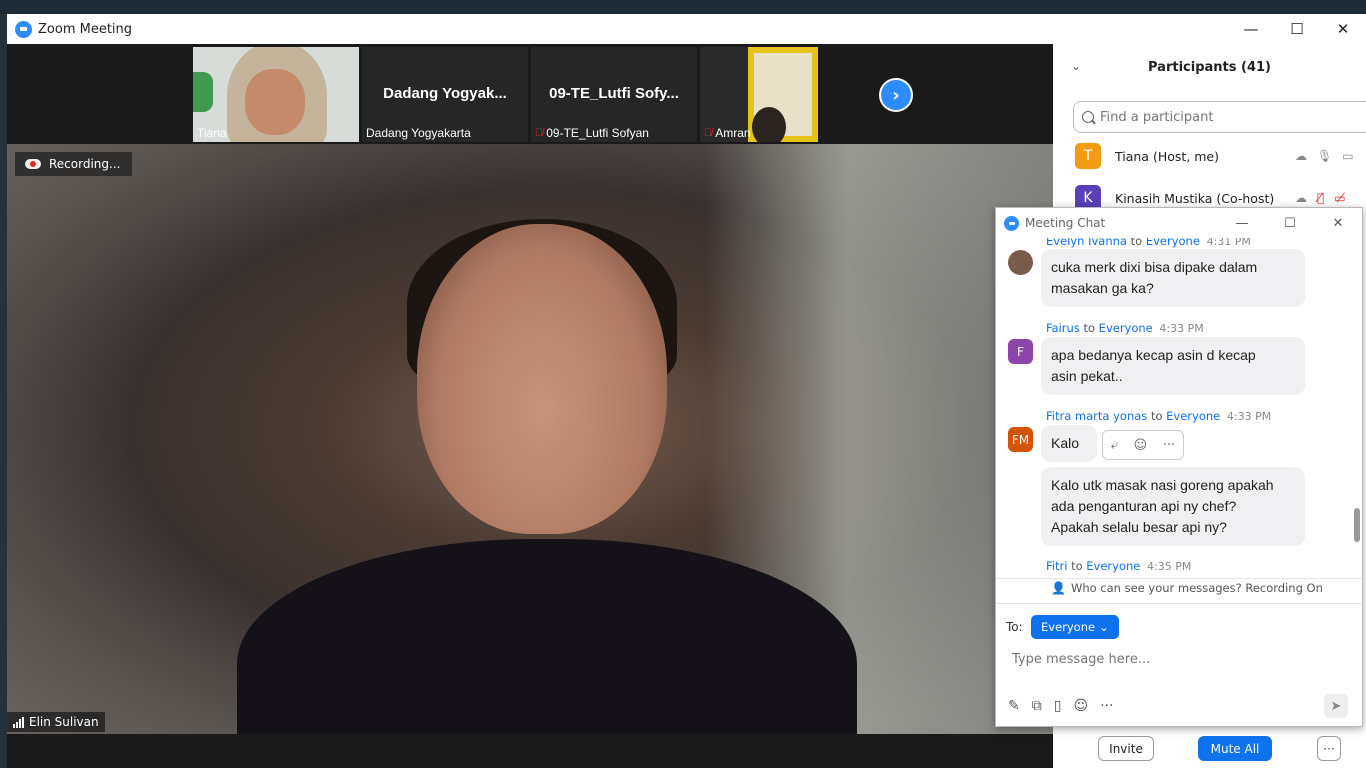  I want to click on participant-name: Kinasih Mustika (Co-host), so click(1195, 198).